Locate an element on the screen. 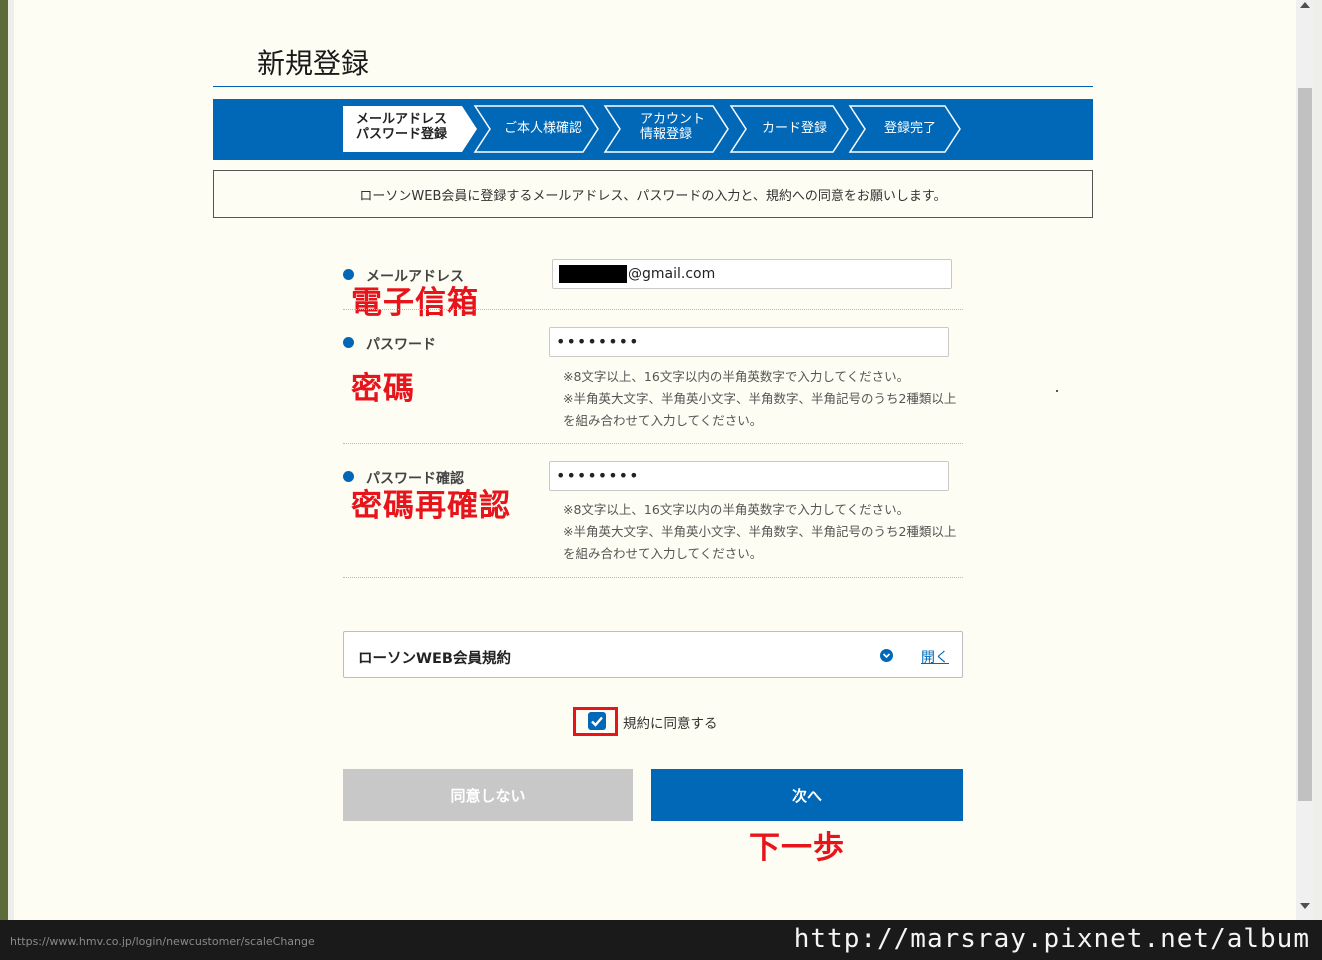  step-3-label: アカウント 情報登録 is located at coordinates (673, 127).